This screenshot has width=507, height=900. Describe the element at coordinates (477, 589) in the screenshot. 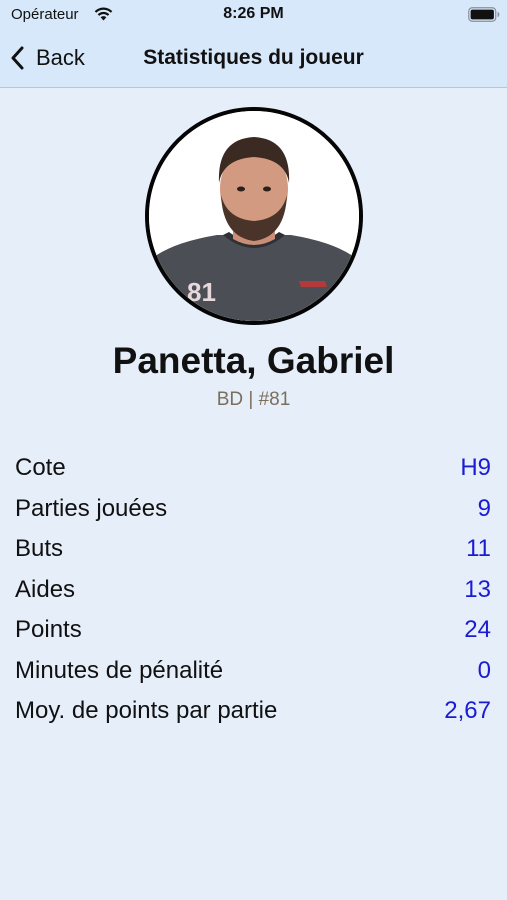

I see `stat-value: 13` at that location.